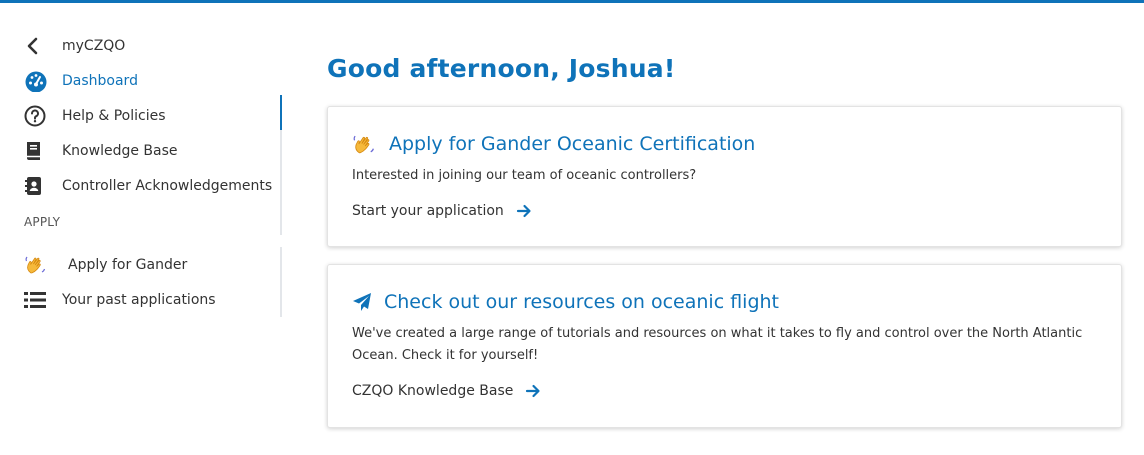 The width and height of the screenshot is (1144, 455). What do you see at coordinates (139, 299) in the screenshot?
I see `sidebar-item-label: Your past applications` at bounding box center [139, 299].